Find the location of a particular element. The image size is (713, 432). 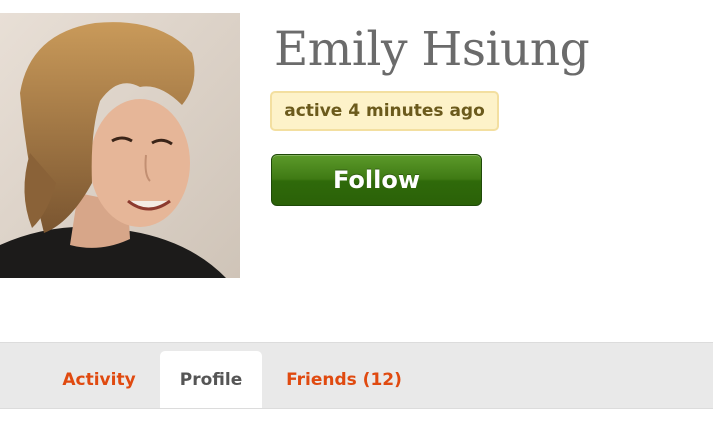

follow-button: Follow is located at coordinates (376, 180).